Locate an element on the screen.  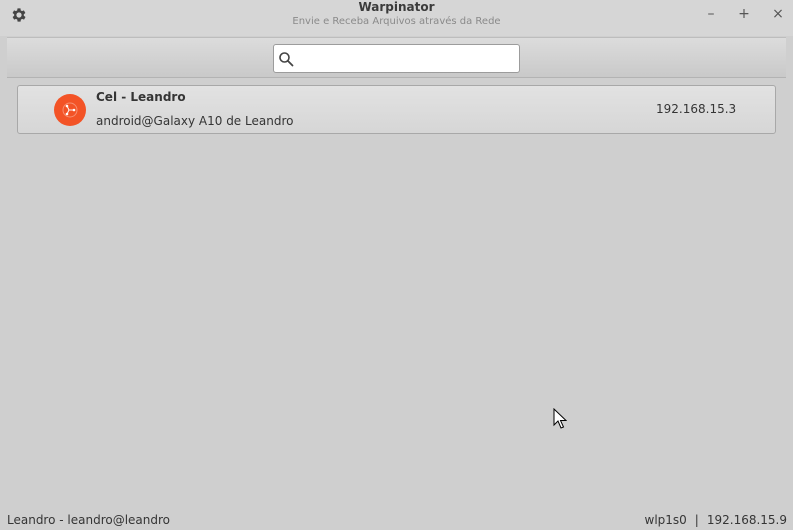
warpinator-share-icon is located at coordinates (70, 110).